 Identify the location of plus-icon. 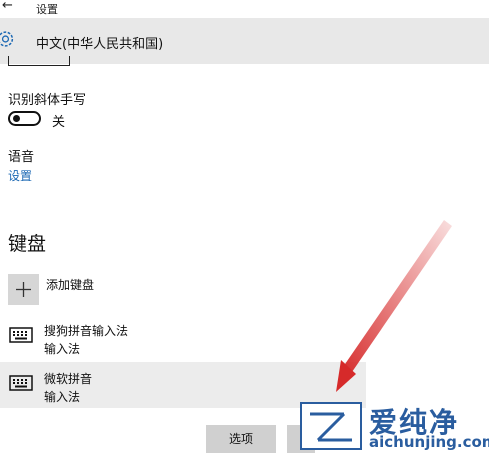
(23, 289).